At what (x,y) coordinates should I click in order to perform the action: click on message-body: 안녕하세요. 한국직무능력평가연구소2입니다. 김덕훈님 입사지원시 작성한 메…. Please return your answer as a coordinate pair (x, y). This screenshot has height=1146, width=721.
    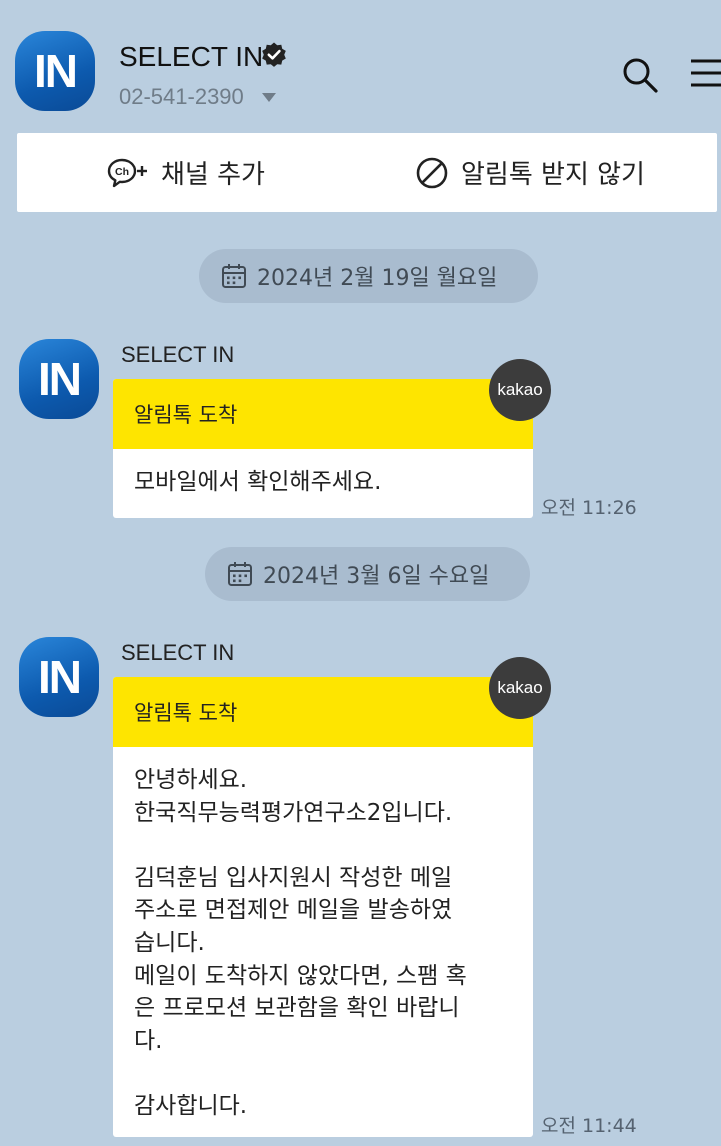
    Looking at the image, I should click on (300, 943).